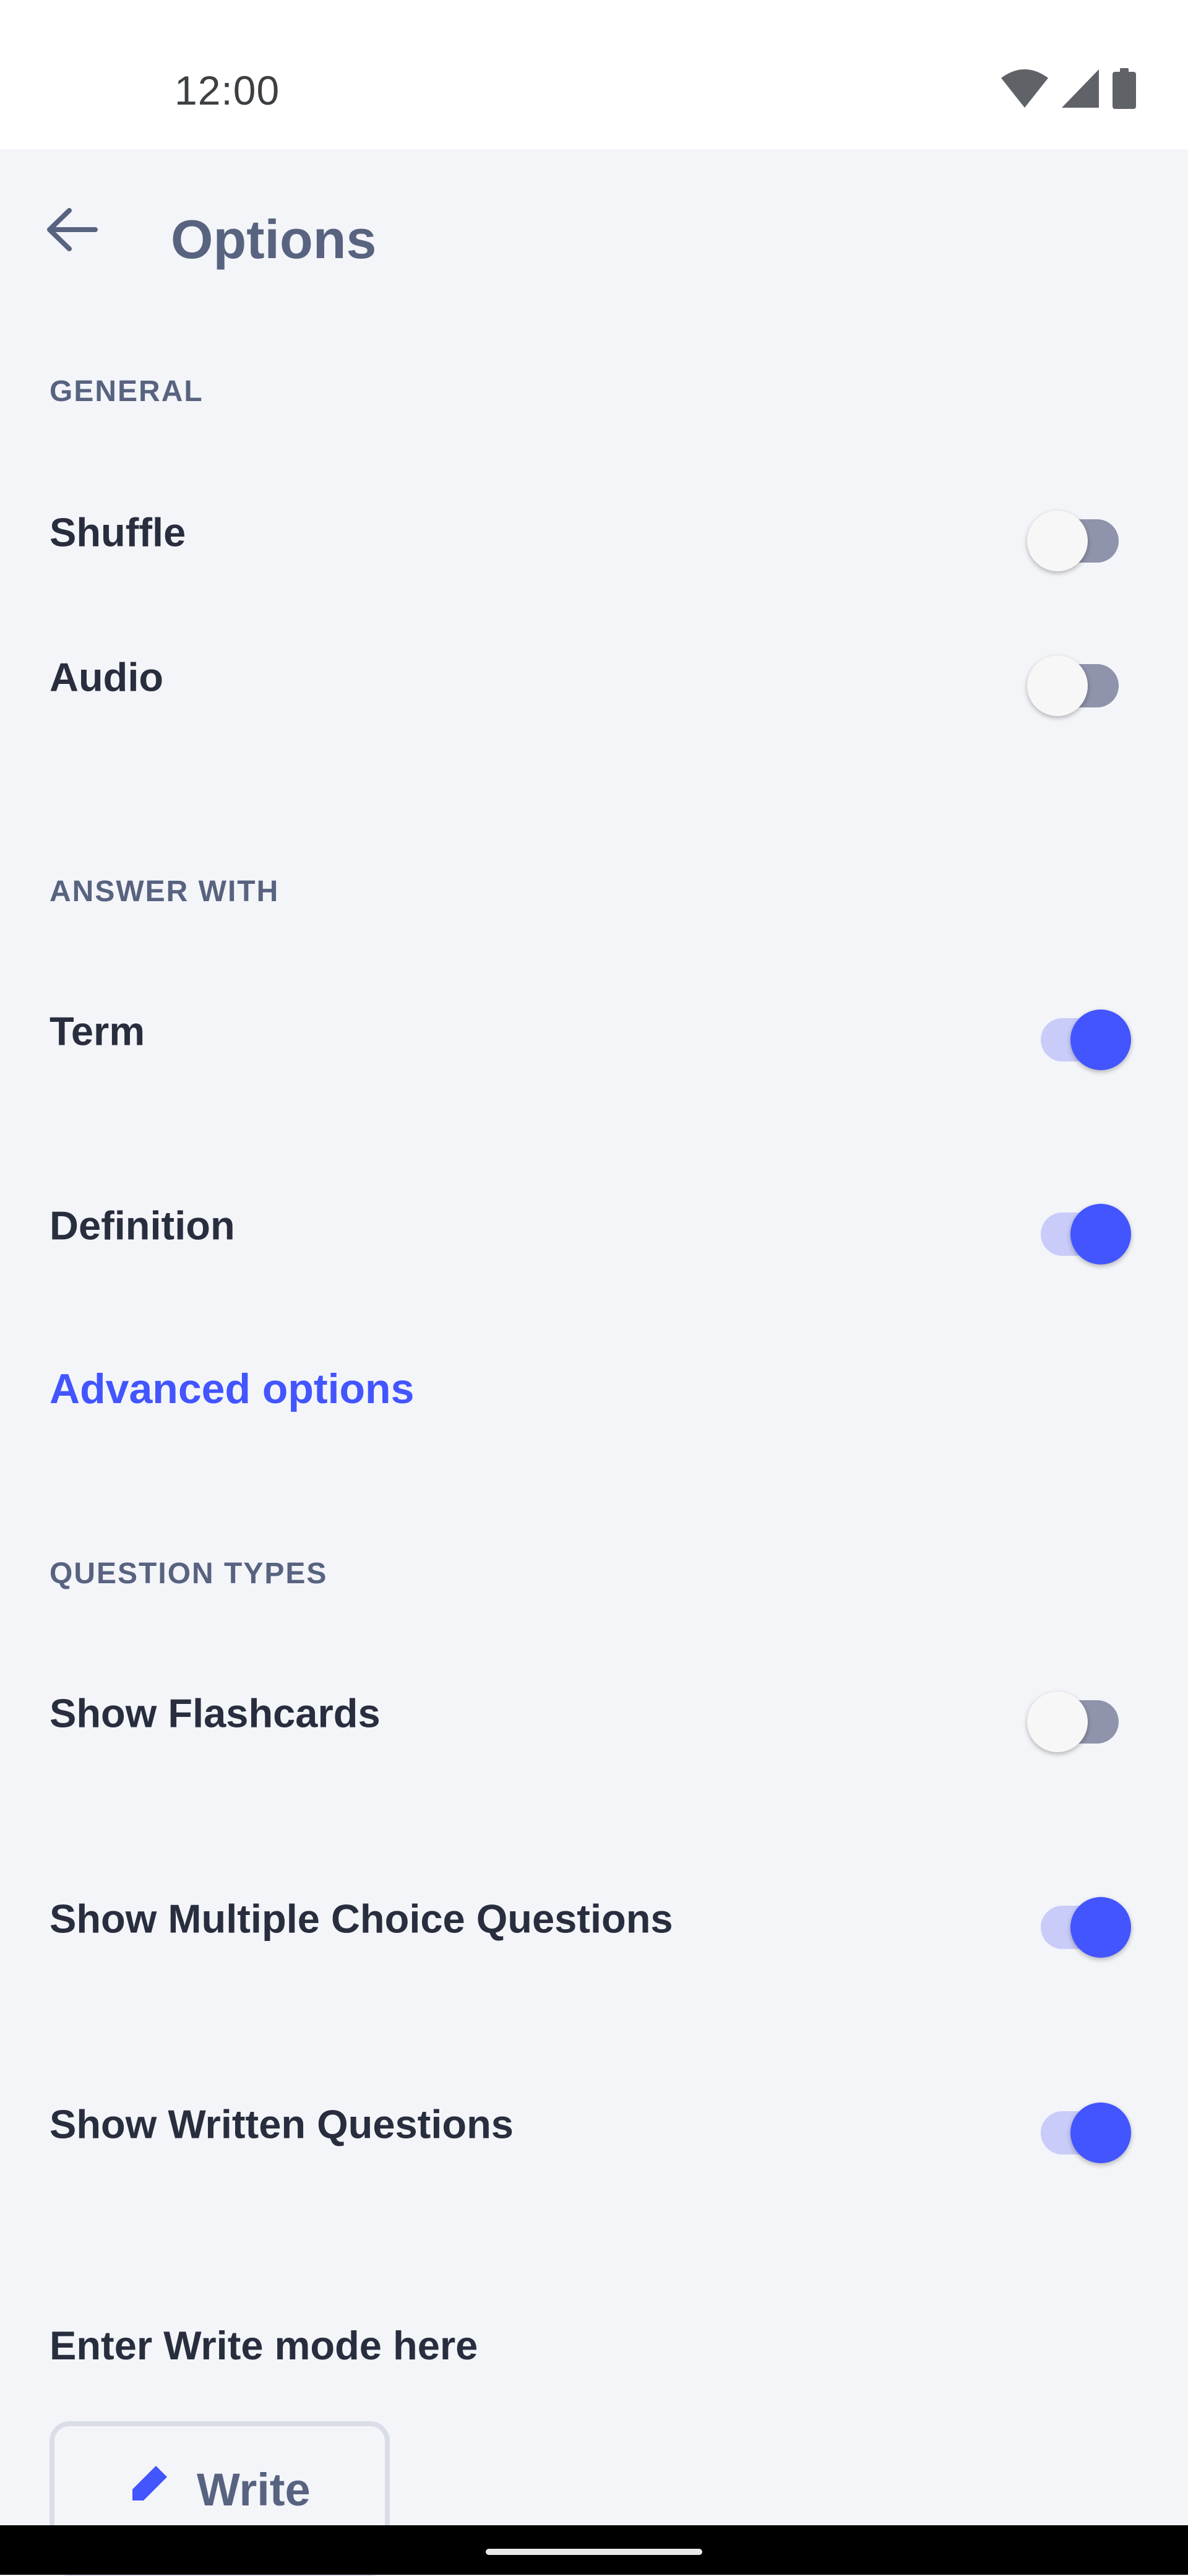 This screenshot has width=1188, height=2576. Describe the element at coordinates (189, 1573) in the screenshot. I see `section-header-question-types: QUESTION TYPES` at that location.